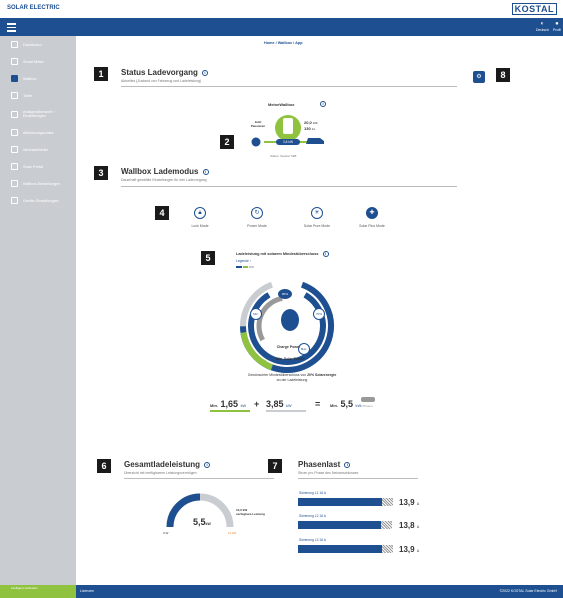  Describe the element at coordinates (32, 44) in the screenshot. I see `sidebar-item-label: Dashboard` at that location.